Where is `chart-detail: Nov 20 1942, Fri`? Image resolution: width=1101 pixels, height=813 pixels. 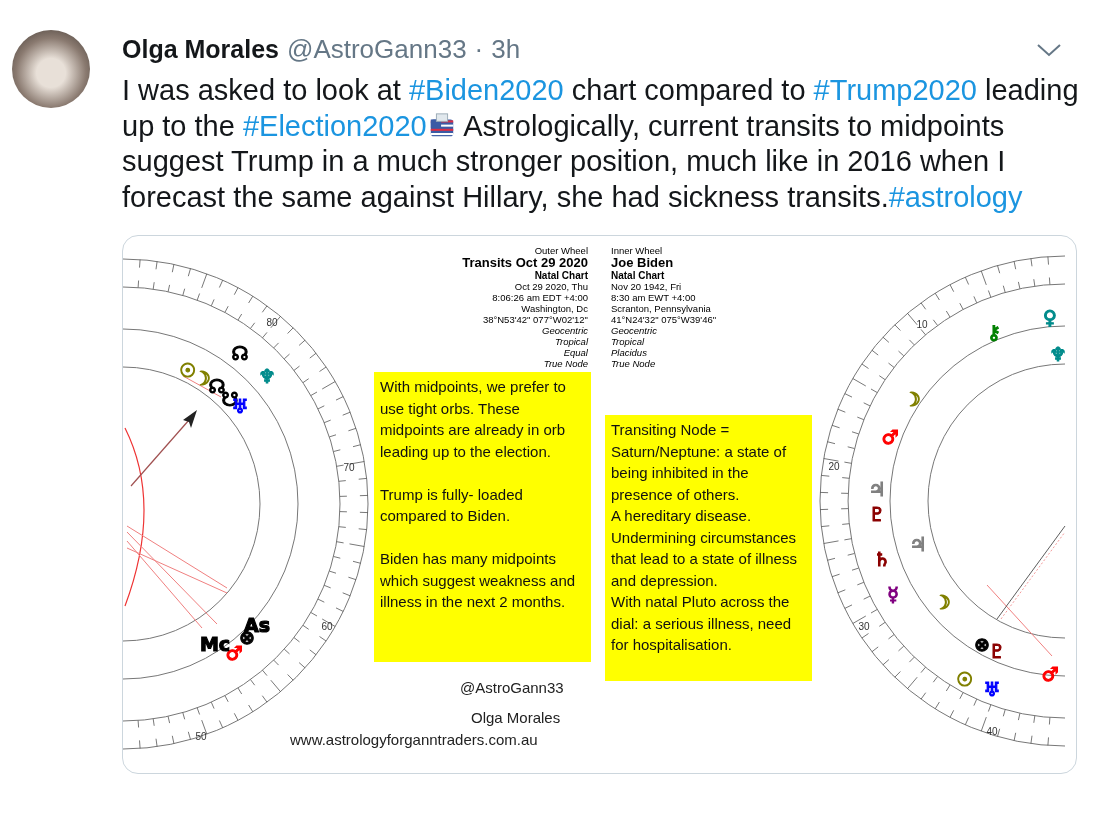
chart-detail: Nov 20 1942, Fri is located at coordinates (647, 286).